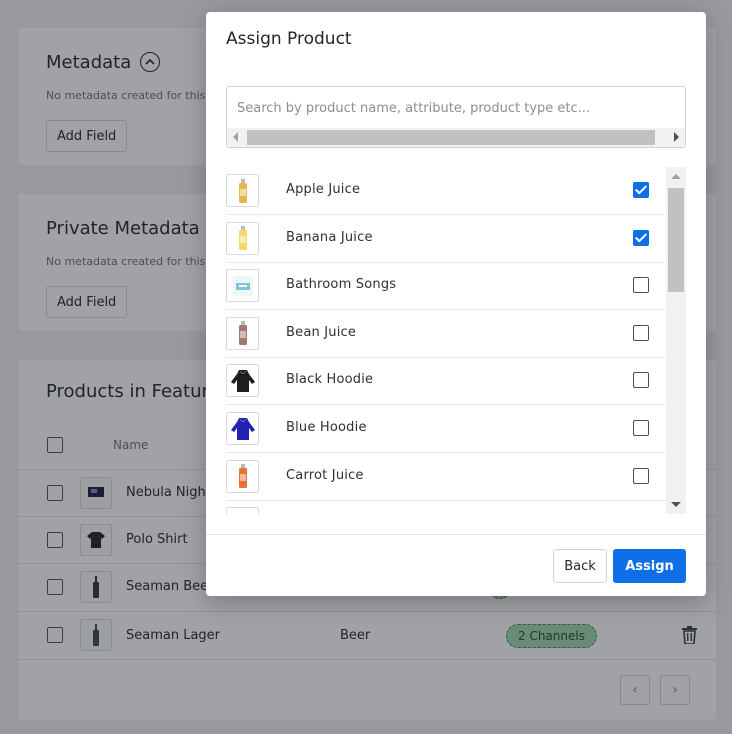  What do you see at coordinates (445, 429) in the screenshot?
I see `list-item: Blue Hoodie` at bounding box center [445, 429].